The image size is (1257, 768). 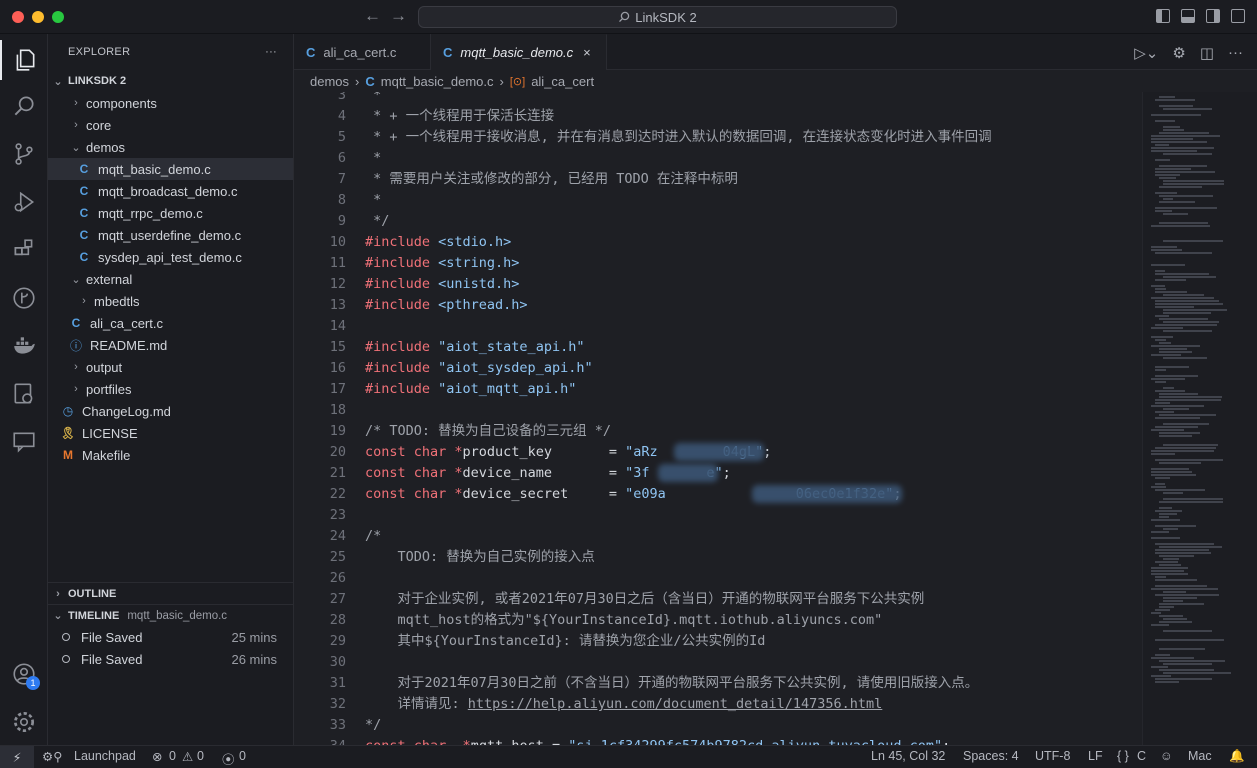 What do you see at coordinates (17, 757) in the screenshot?
I see `remote-indicator-icon: ⚡` at bounding box center [17, 757].